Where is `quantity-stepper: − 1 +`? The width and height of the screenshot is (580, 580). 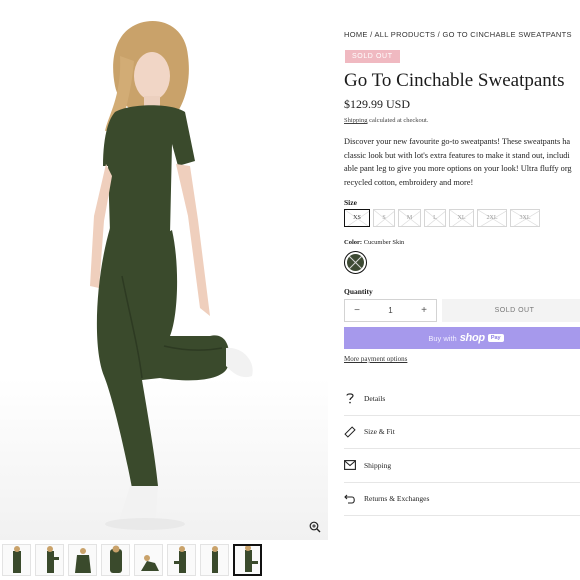
quantity-stepper: − 1 + is located at coordinates (390, 310).